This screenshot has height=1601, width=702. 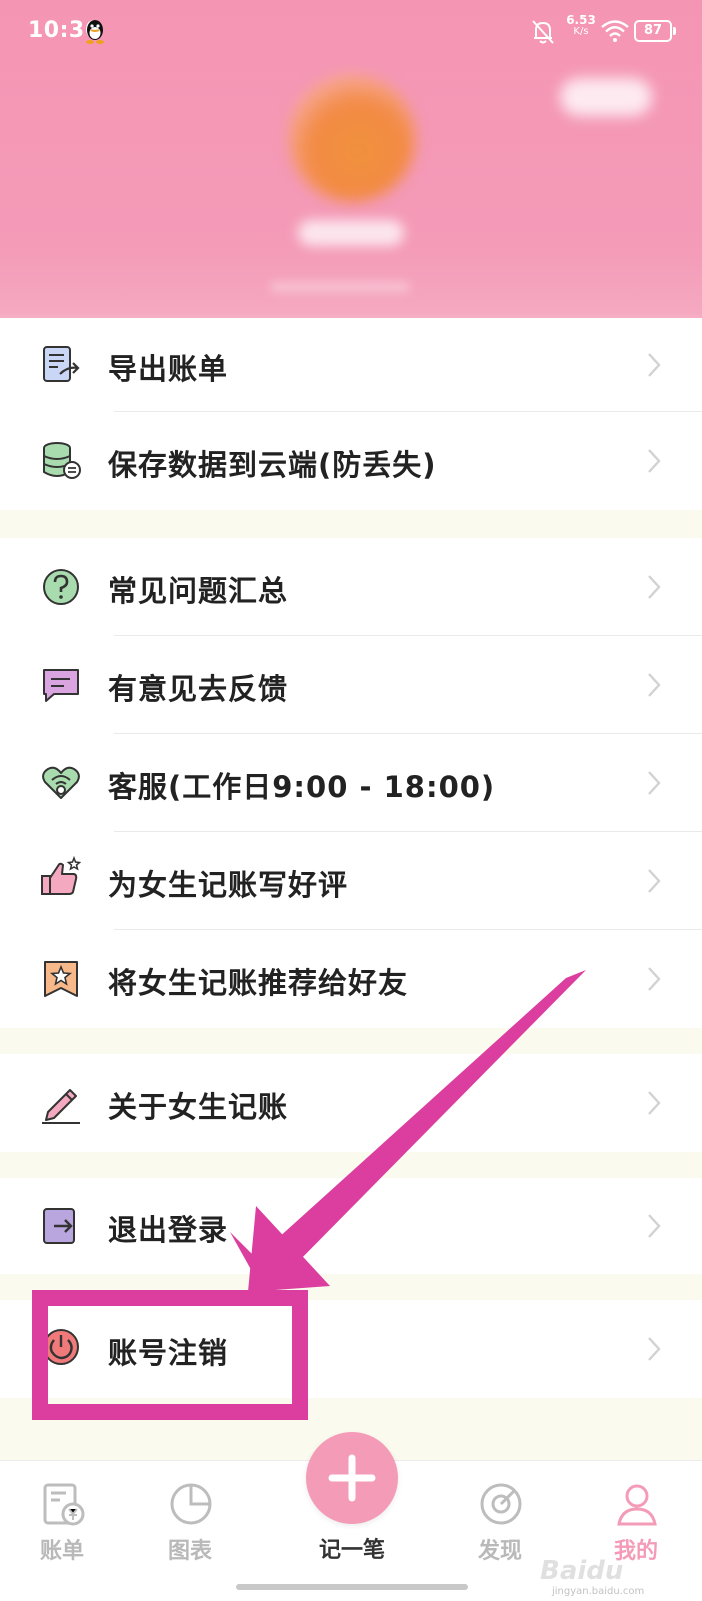 What do you see at coordinates (168, 1353) in the screenshot?
I see `menu-label: 账号注销` at bounding box center [168, 1353].